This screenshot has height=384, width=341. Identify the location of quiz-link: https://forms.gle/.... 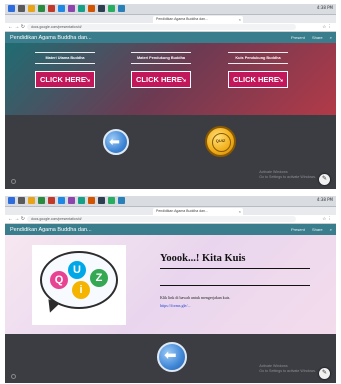
(175, 305).